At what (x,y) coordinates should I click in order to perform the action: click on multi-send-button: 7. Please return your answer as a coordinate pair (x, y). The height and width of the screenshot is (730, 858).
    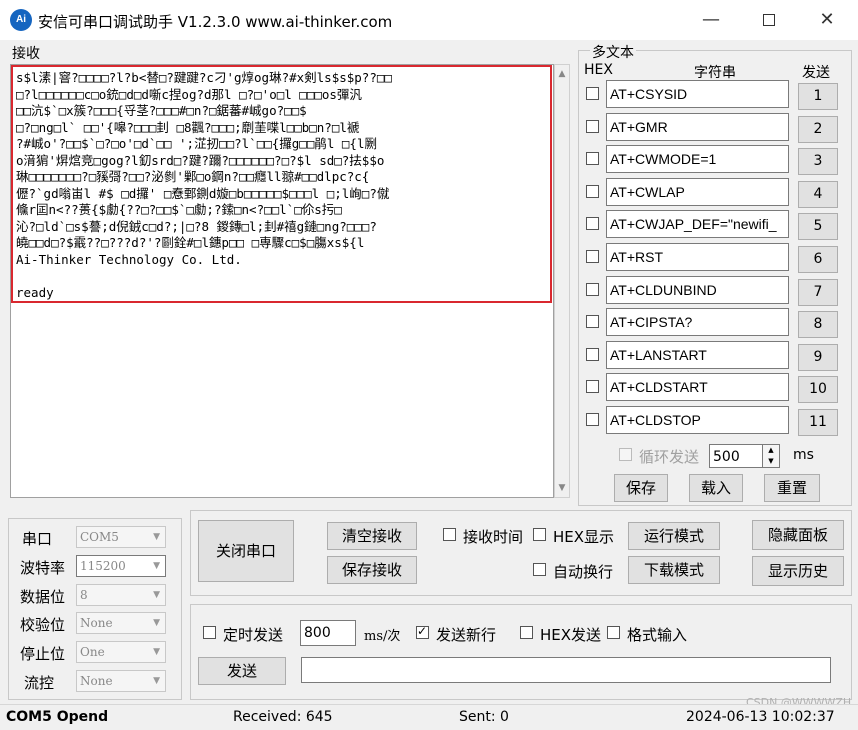
    Looking at the image, I should click on (818, 292).